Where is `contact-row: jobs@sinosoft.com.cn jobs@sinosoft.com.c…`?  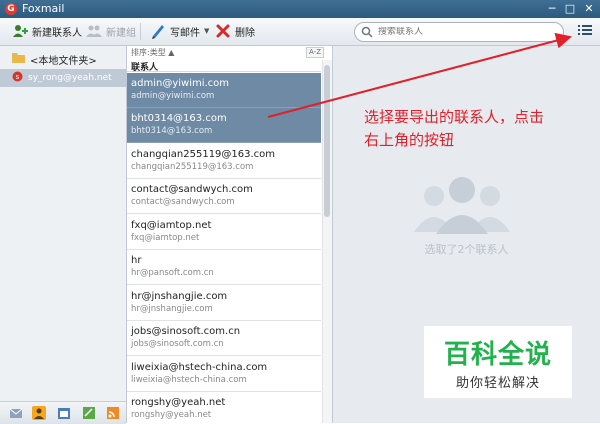
contact-row: jobs@sinosoft.com.cn jobs@sinosoft.com.c… is located at coordinates (224, 338).